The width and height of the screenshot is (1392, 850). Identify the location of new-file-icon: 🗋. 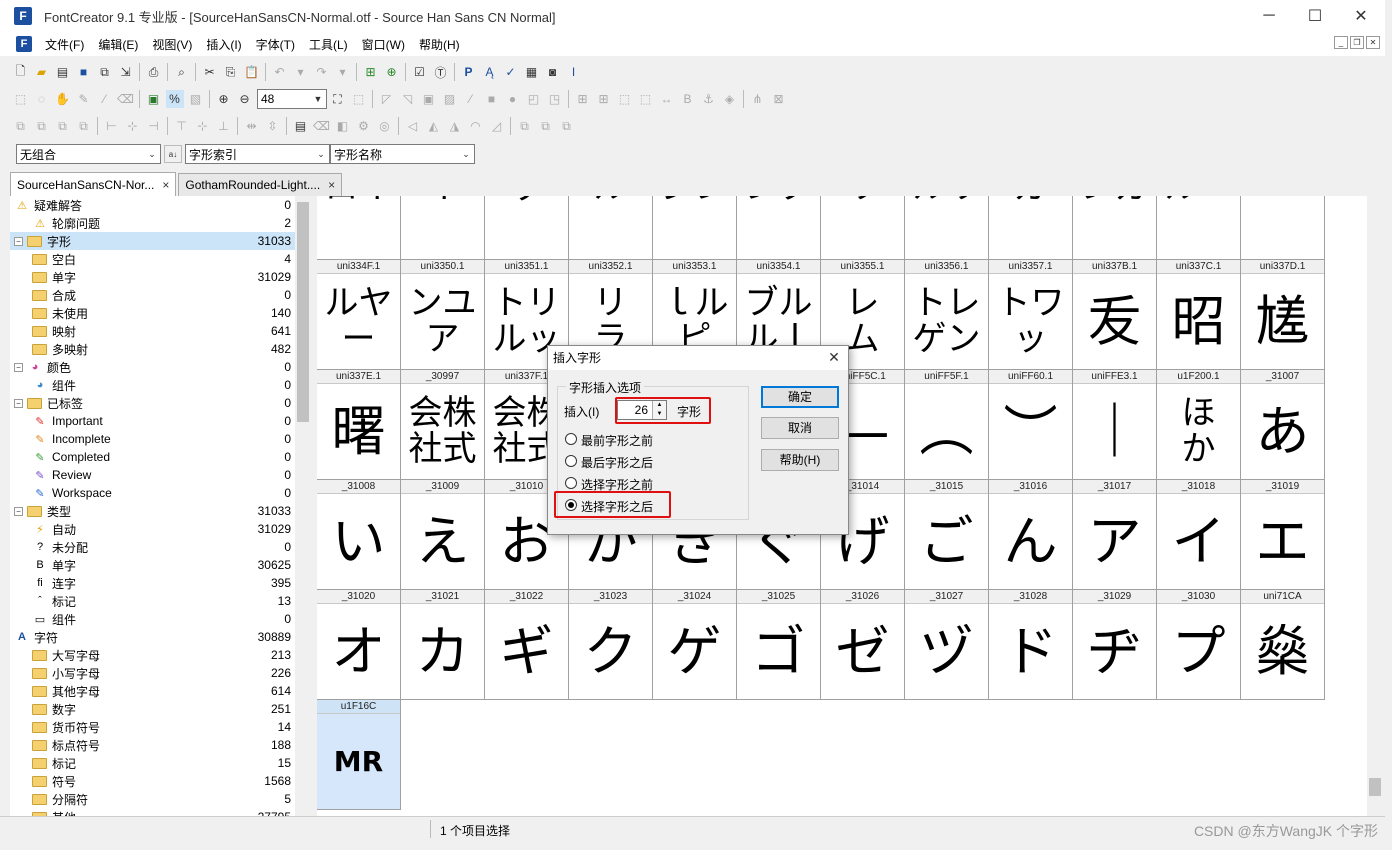
(21, 72).